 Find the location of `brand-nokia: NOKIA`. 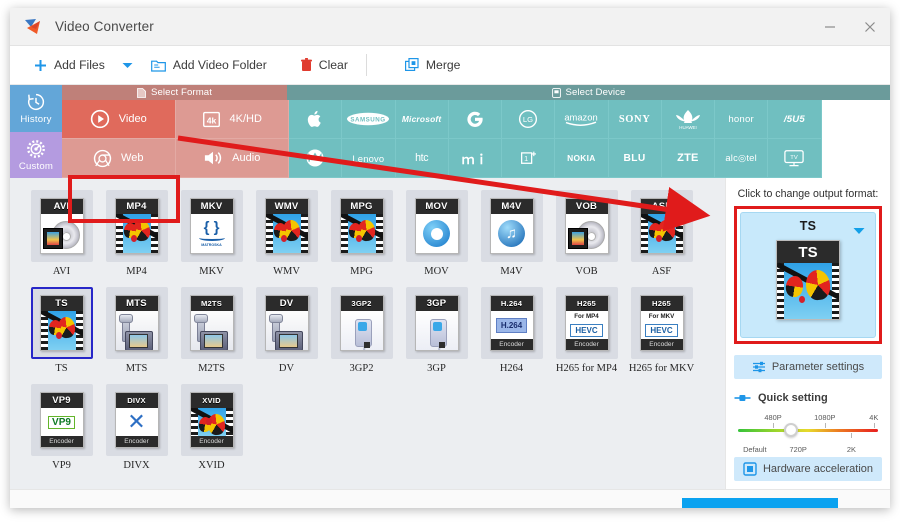

brand-nokia: NOKIA is located at coordinates (582, 158).